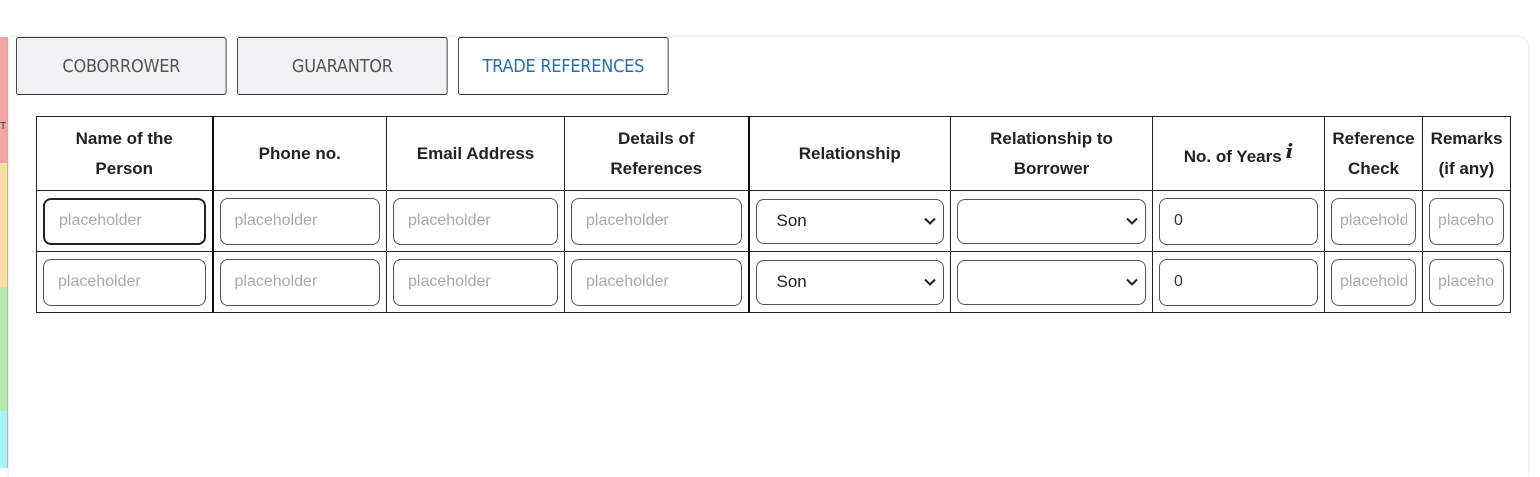 The width and height of the screenshot is (1540, 477). What do you see at coordinates (4, 100) in the screenshot?
I see `strip-segment-red` at bounding box center [4, 100].